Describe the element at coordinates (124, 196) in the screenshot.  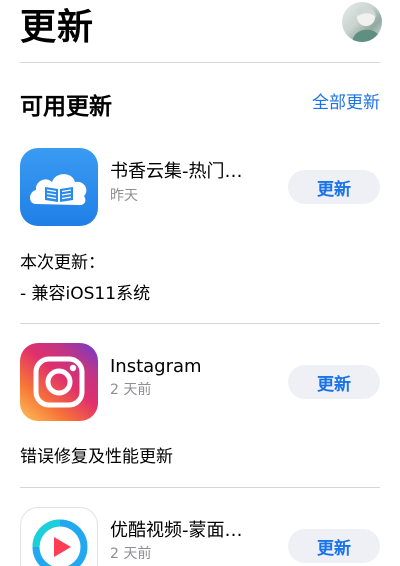
I see `app-date: 昨天` at that location.